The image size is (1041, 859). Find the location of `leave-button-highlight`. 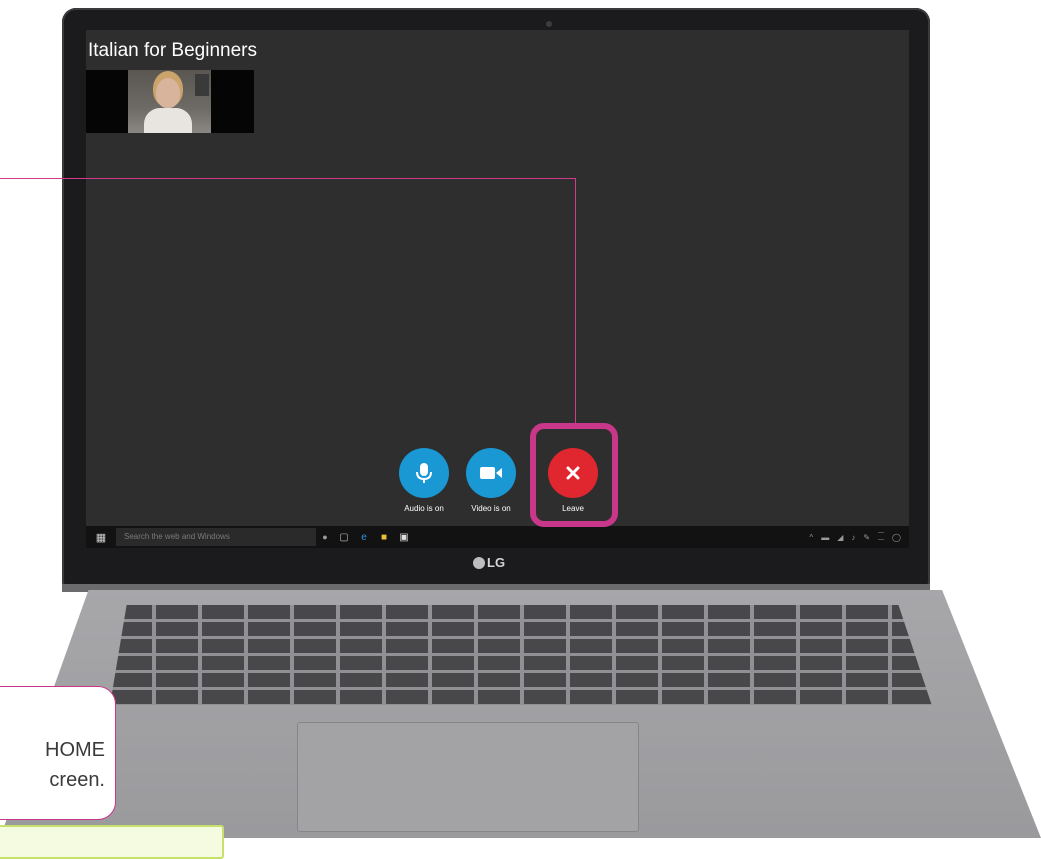

leave-button-highlight is located at coordinates (574, 475).